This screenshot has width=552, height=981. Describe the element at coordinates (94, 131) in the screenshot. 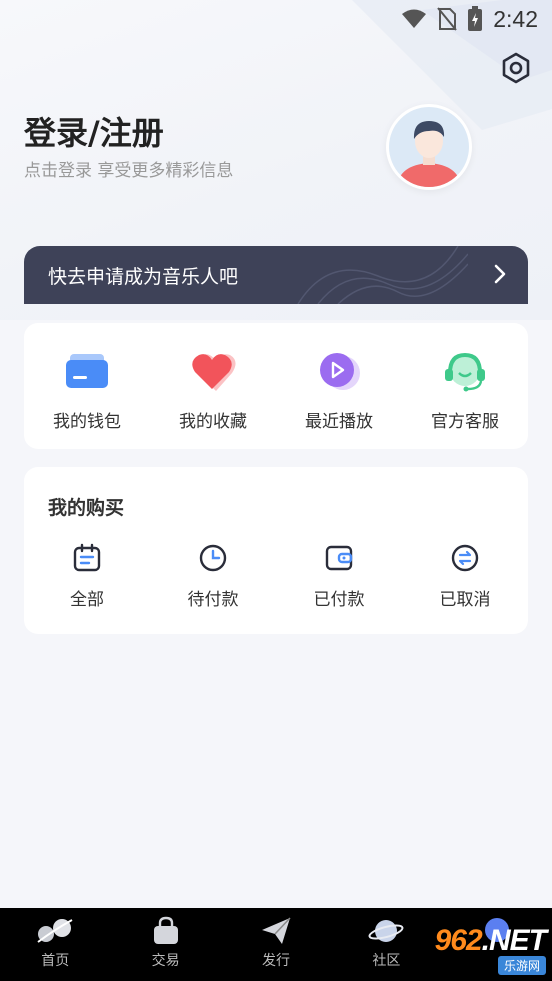

I see `login-register-title: 登录/注册` at that location.